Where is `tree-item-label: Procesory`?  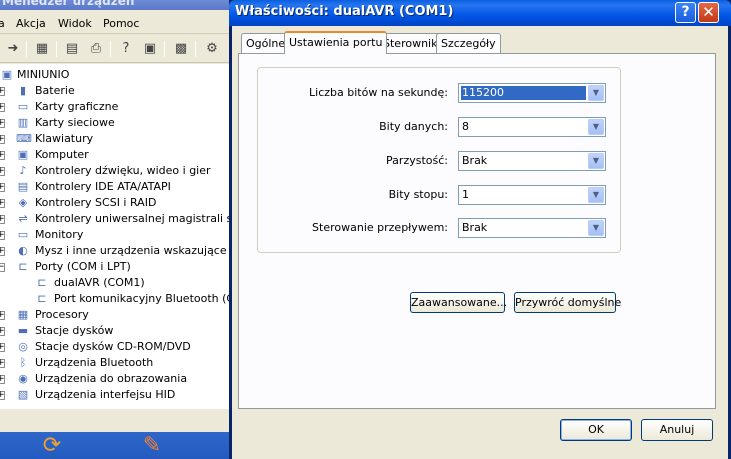
tree-item-label: Procesory is located at coordinates (62, 314).